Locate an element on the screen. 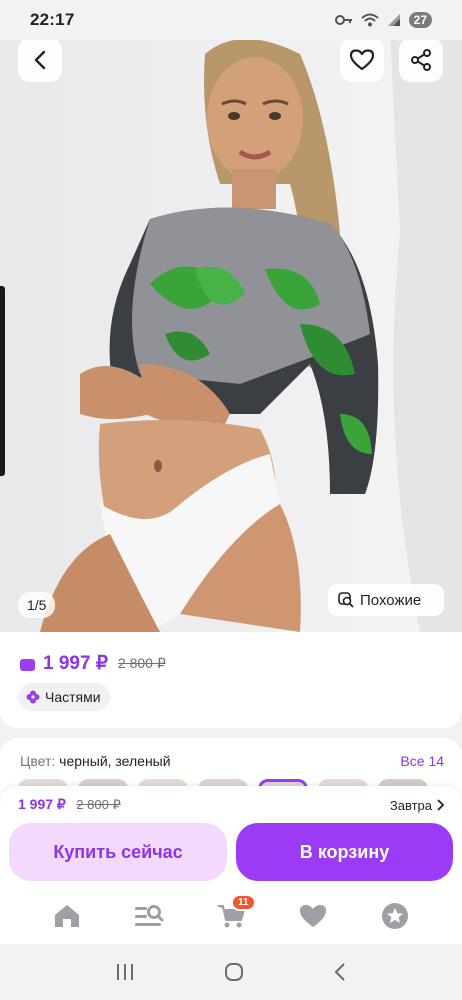 Image resolution: width=462 pixels, height=1000 pixels. all-colors-link: Все 14 is located at coordinates (422, 761).